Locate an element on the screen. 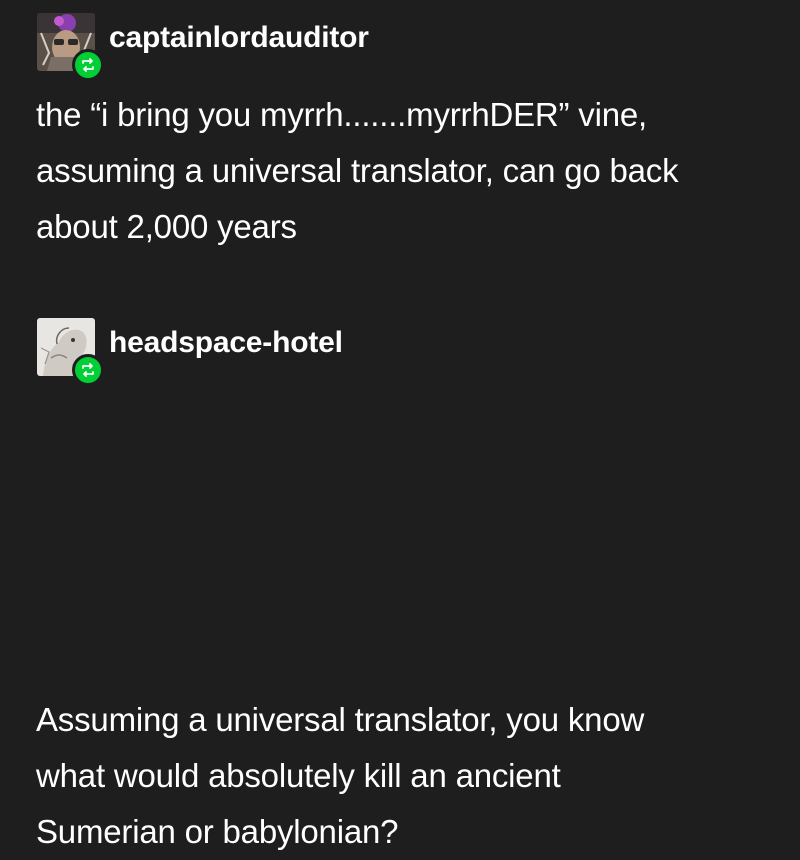  post-text-line: about 2,000 years is located at coordinates (166, 226).